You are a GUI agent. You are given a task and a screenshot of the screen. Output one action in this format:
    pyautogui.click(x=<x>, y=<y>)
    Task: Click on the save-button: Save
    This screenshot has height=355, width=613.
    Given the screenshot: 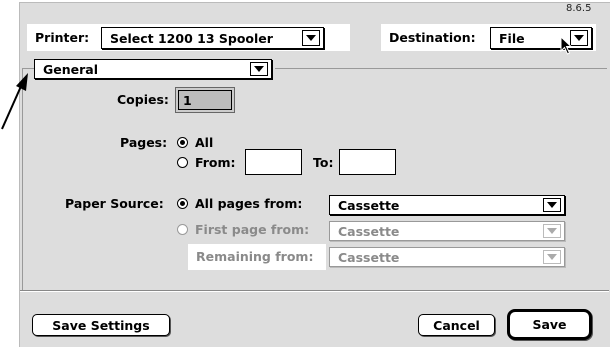 What is the action you would take?
    pyautogui.click(x=549, y=324)
    